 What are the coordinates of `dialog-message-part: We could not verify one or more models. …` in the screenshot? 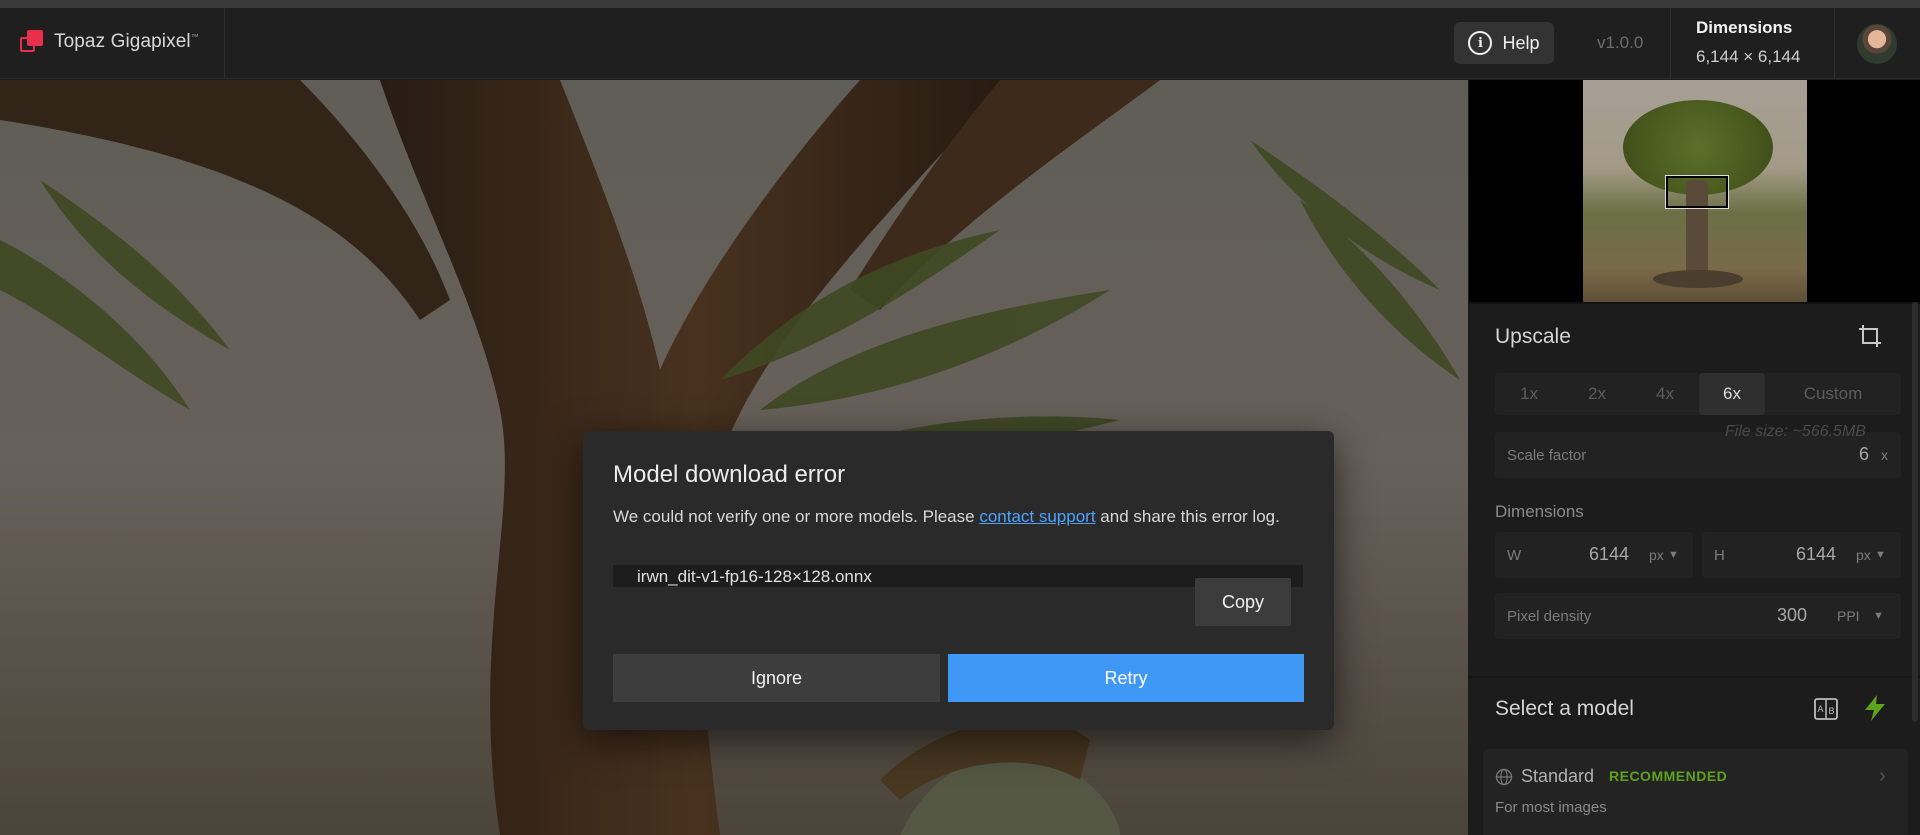 It's located at (796, 516).